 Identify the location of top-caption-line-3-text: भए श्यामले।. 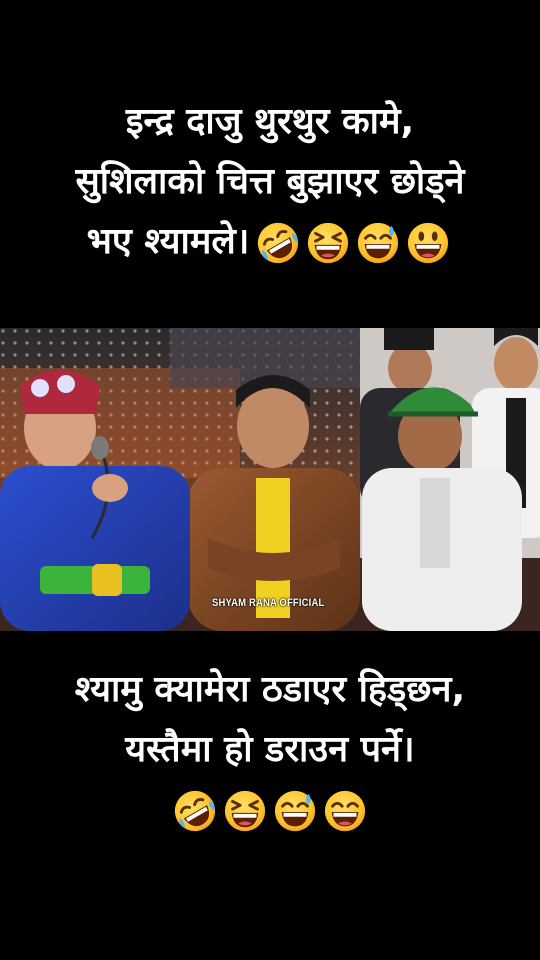
(168, 241).